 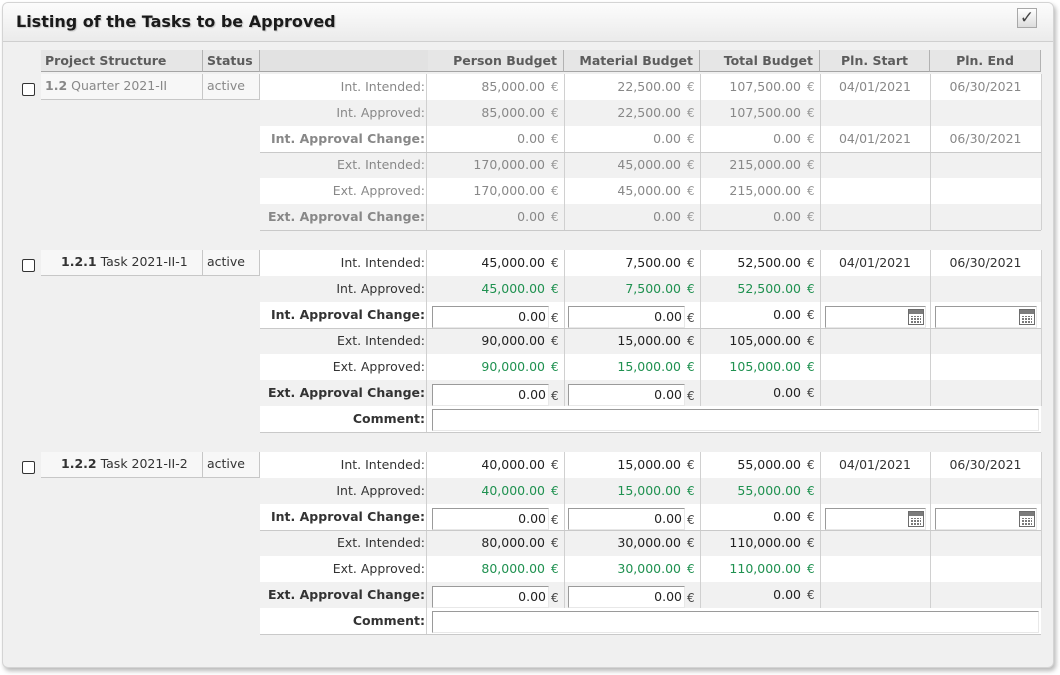 I want to click on total-budget-value: 110,000.00, so click(x=765, y=542).